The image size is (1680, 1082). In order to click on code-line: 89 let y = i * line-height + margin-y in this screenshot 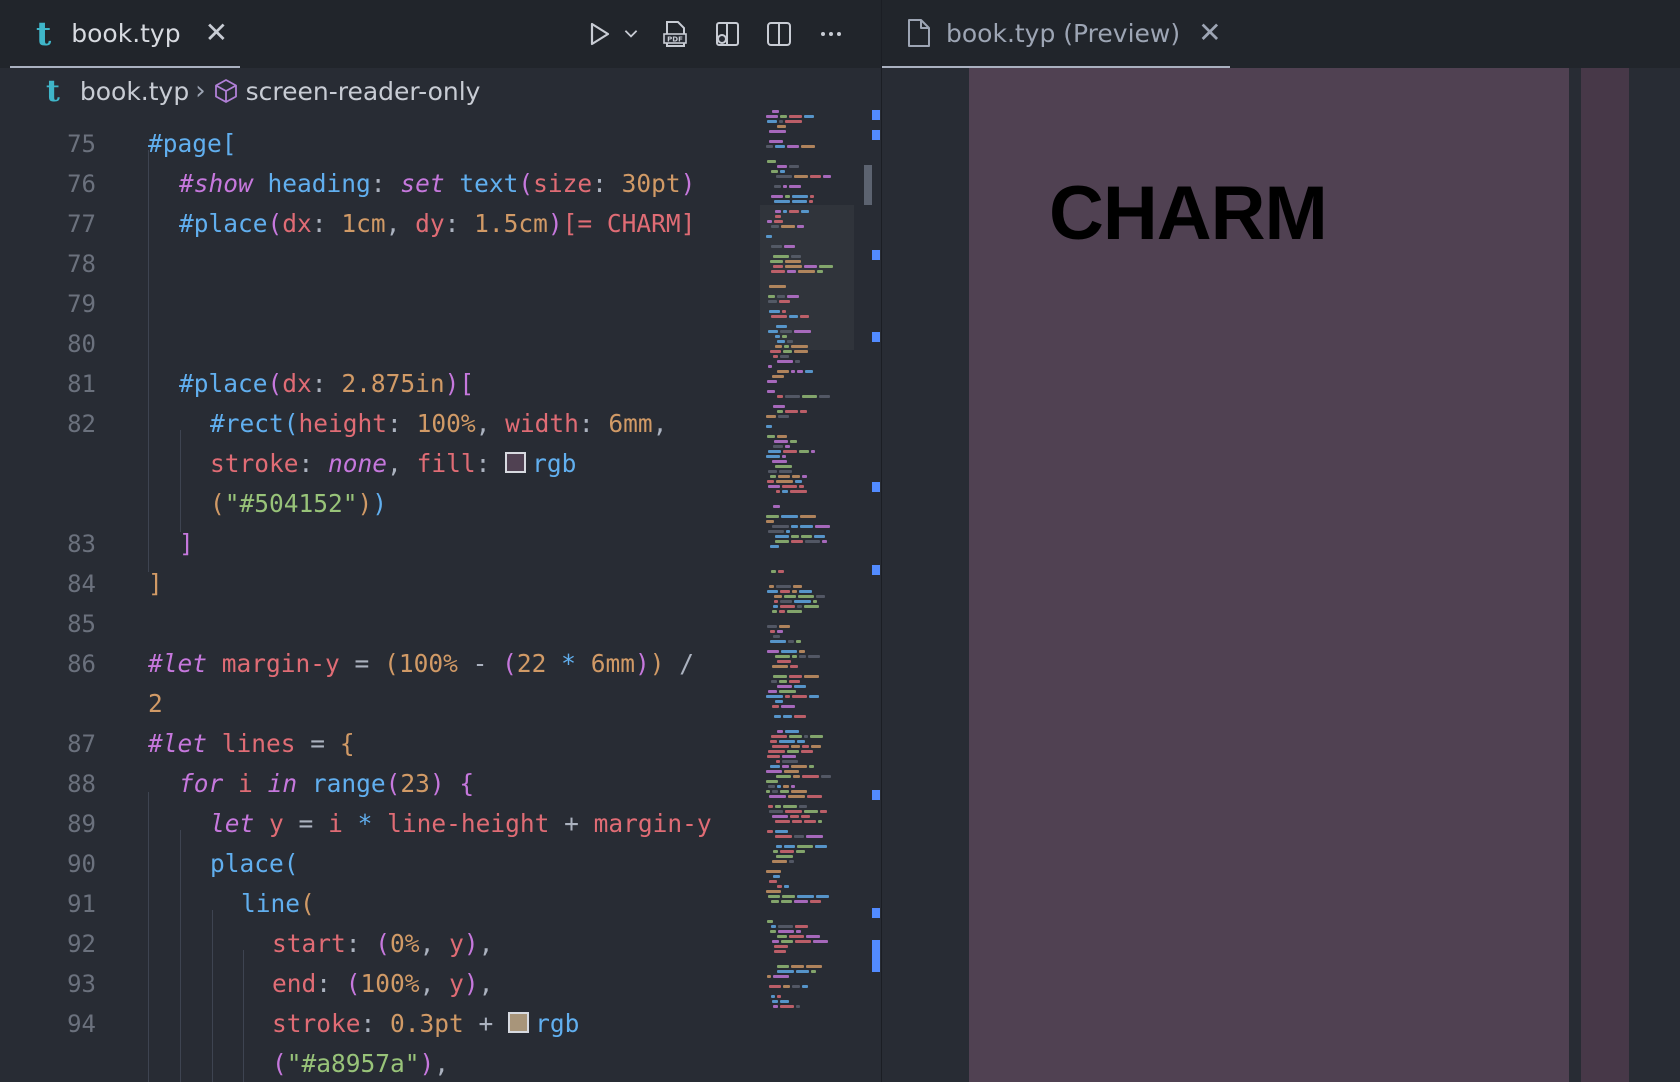, I will do `click(380, 824)`.